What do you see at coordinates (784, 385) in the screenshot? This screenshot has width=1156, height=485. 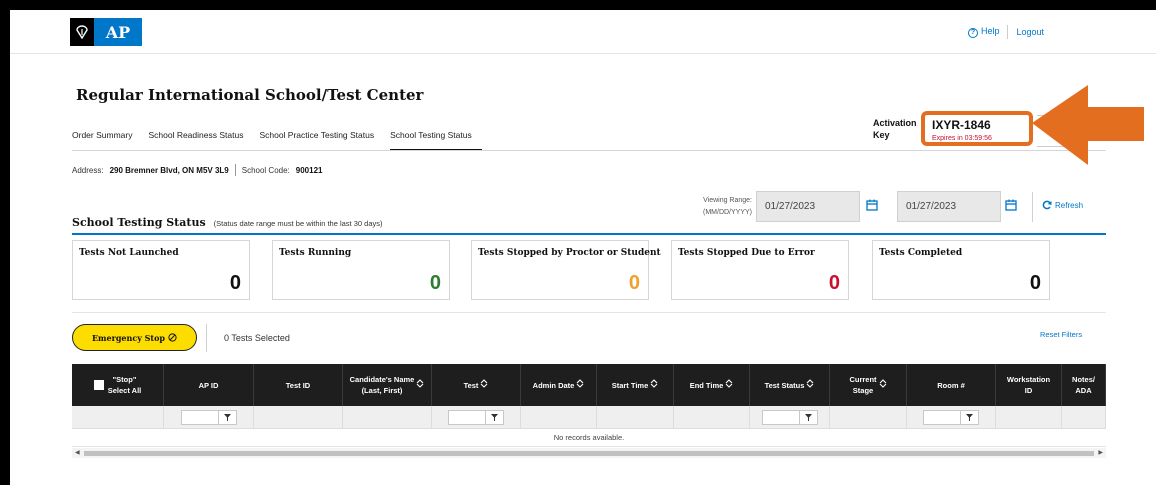 I see `column-header-text: Test Status` at bounding box center [784, 385].